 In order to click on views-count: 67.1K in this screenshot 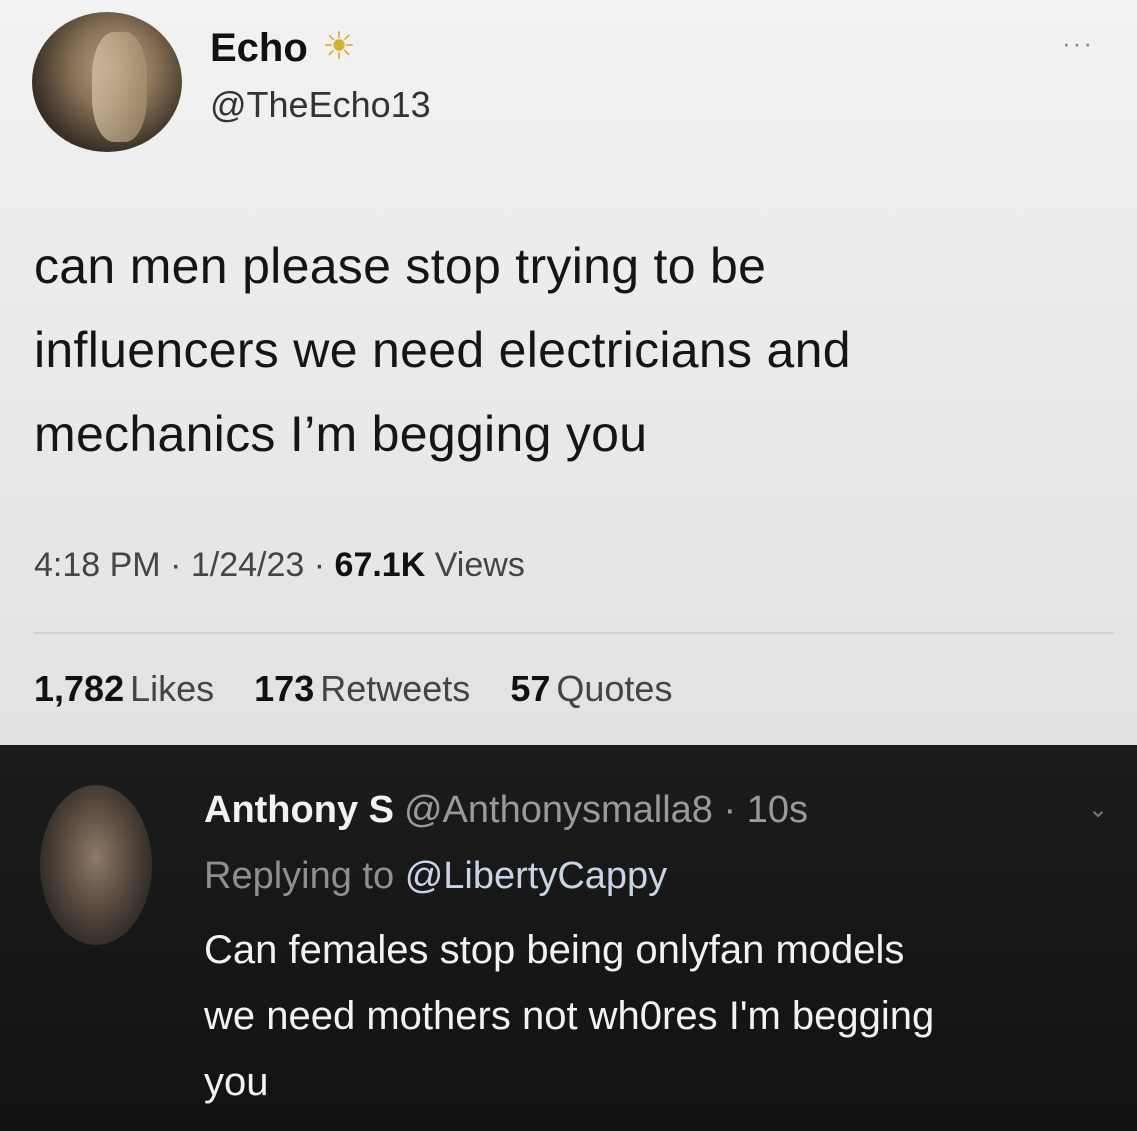, I will do `click(380, 565)`.